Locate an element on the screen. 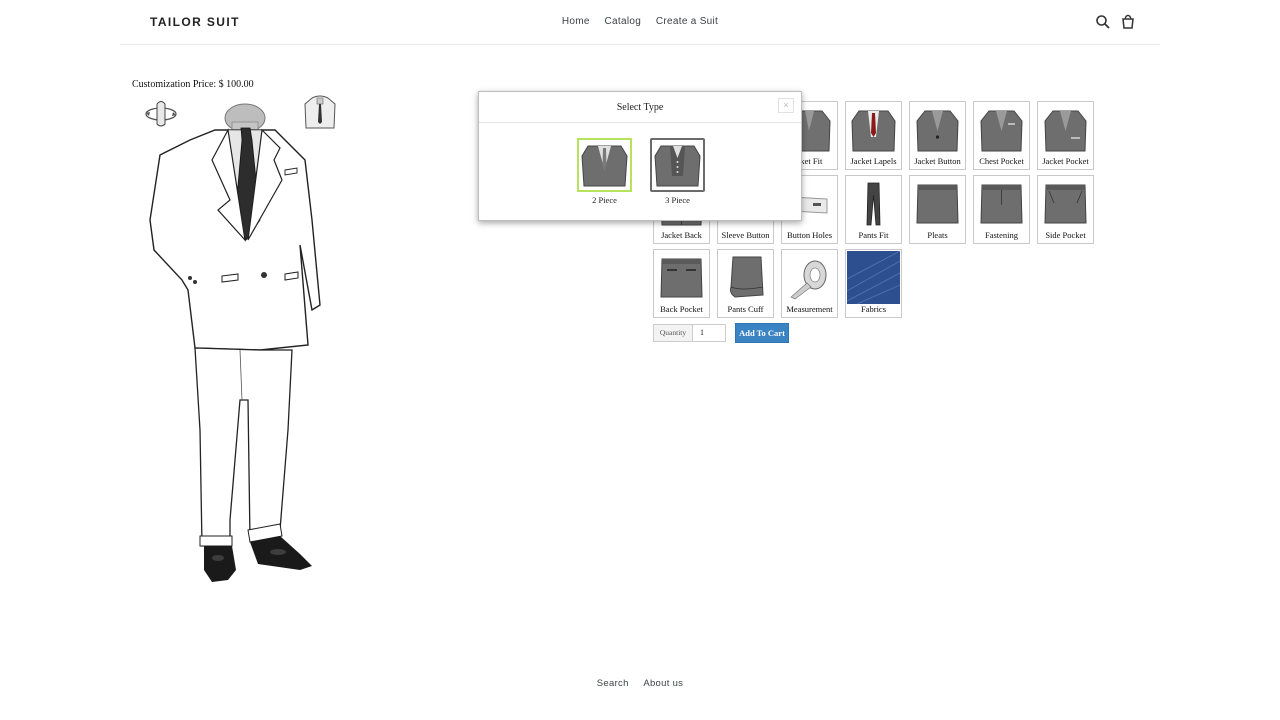 This screenshot has width=1280, height=720. pleats-icon is located at coordinates (937, 204).